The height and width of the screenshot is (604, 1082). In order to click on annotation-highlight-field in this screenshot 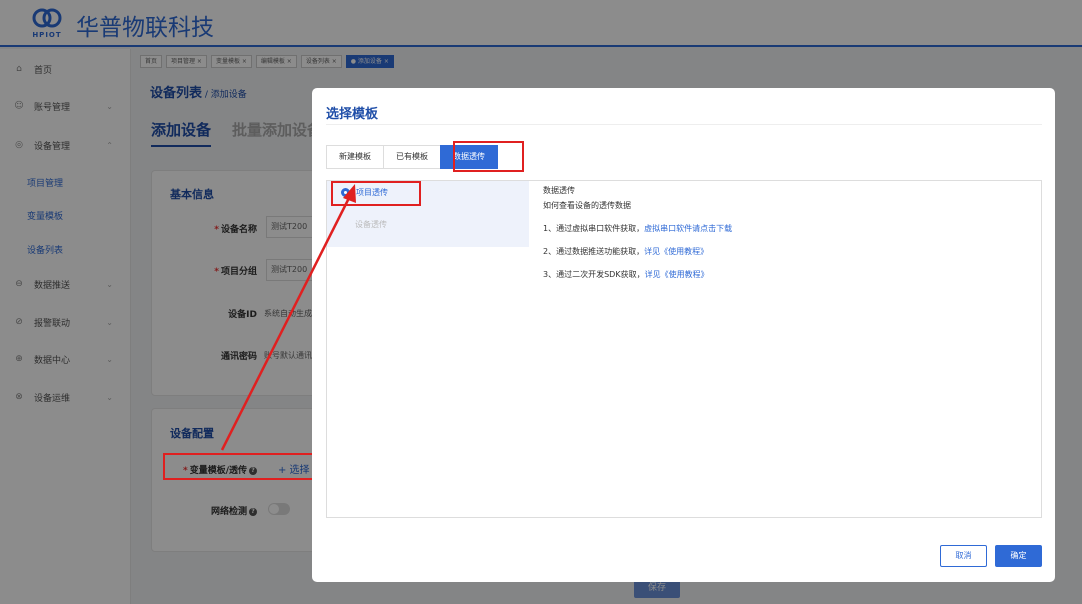, I will do `click(243, 466)`.